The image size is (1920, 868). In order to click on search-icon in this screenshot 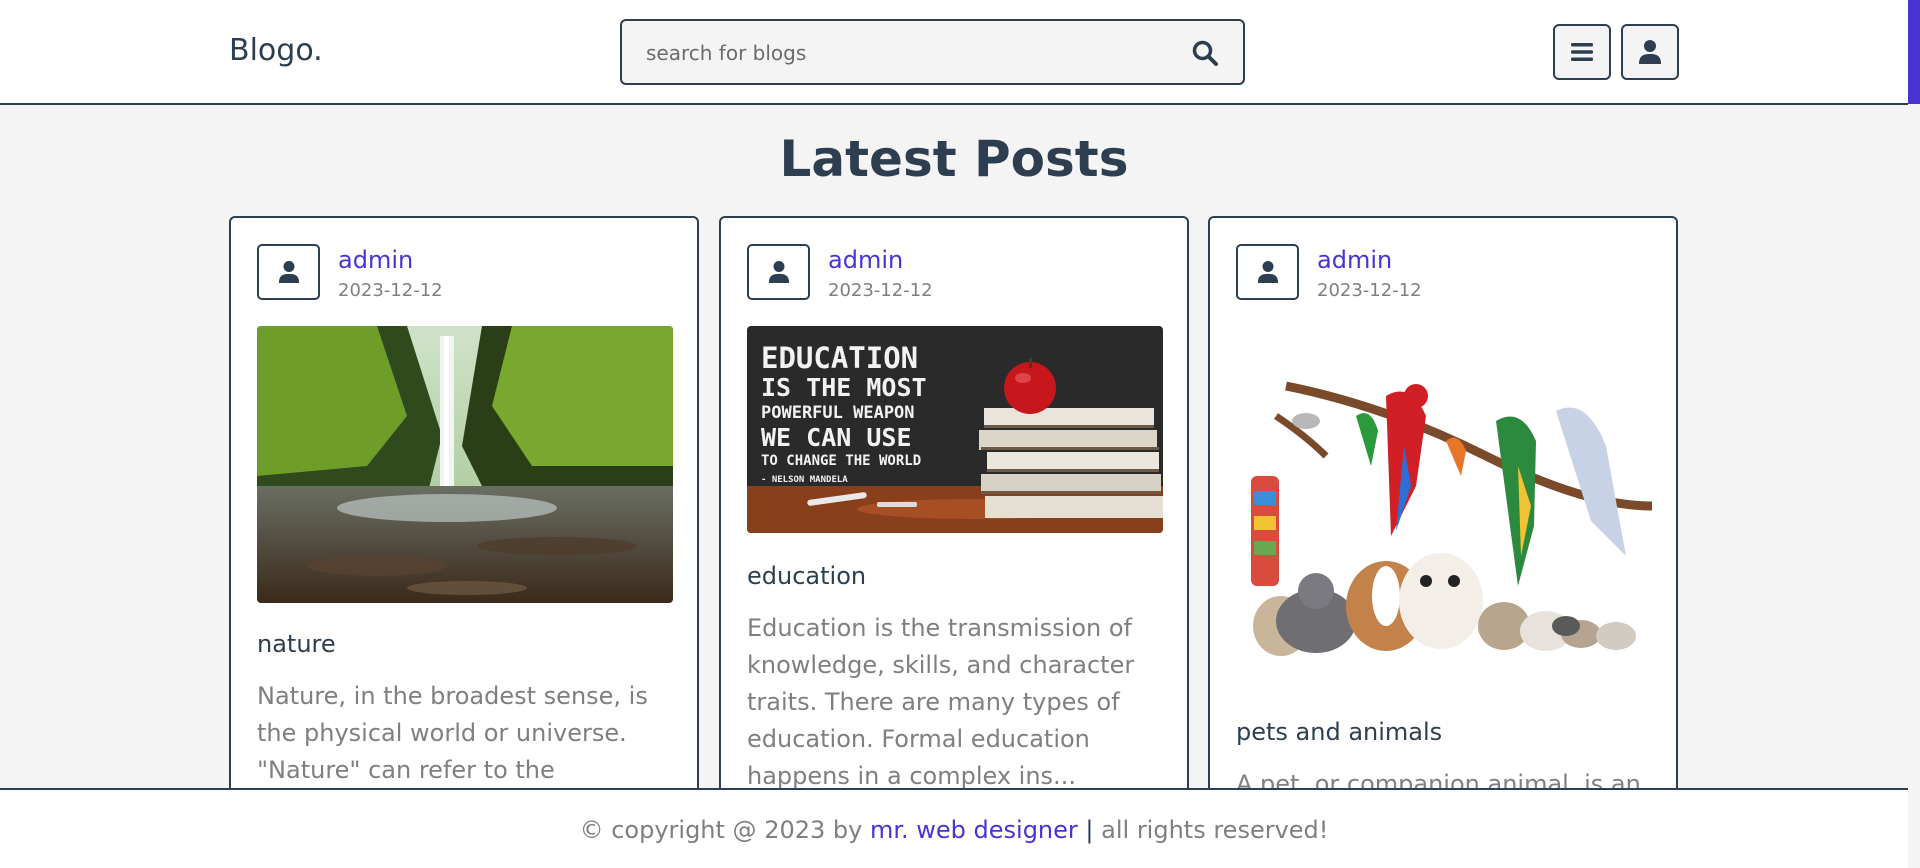, I will do `click(1205, 53)`.